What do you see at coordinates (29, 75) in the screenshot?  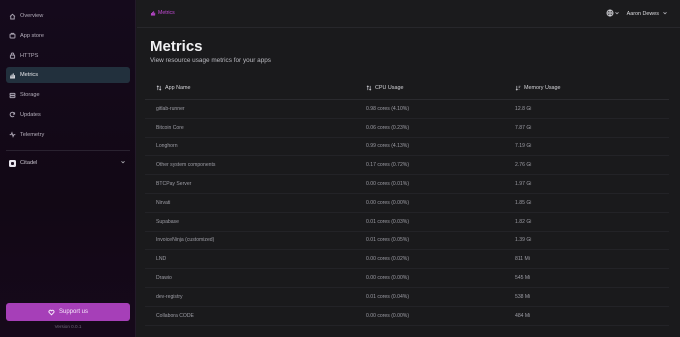 I see `sidebar-item-label: Metrics` at bounding box center [29, 75].